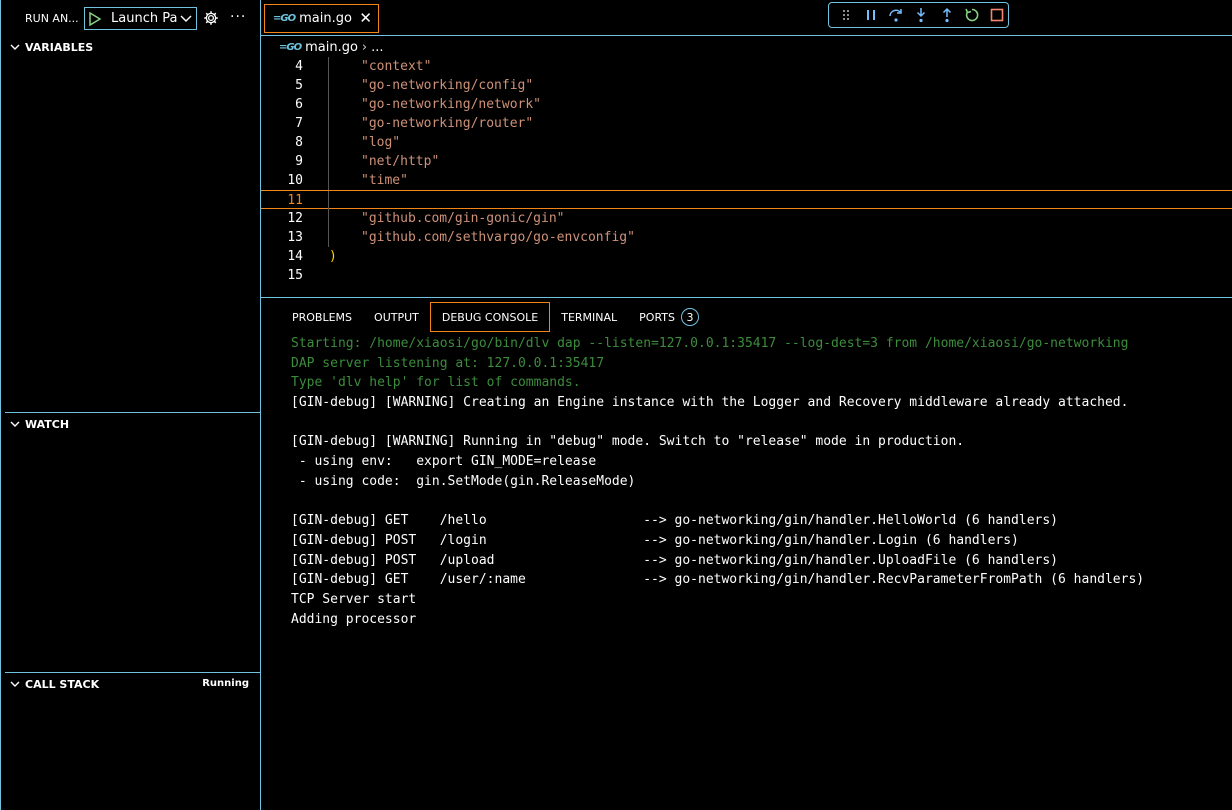 This screenshot has height=810, width=1232. What do you see at coordinates (396, 317) in the screenshot?
I see `tab-output: OUTPUT` at bounding box center [396, 317].